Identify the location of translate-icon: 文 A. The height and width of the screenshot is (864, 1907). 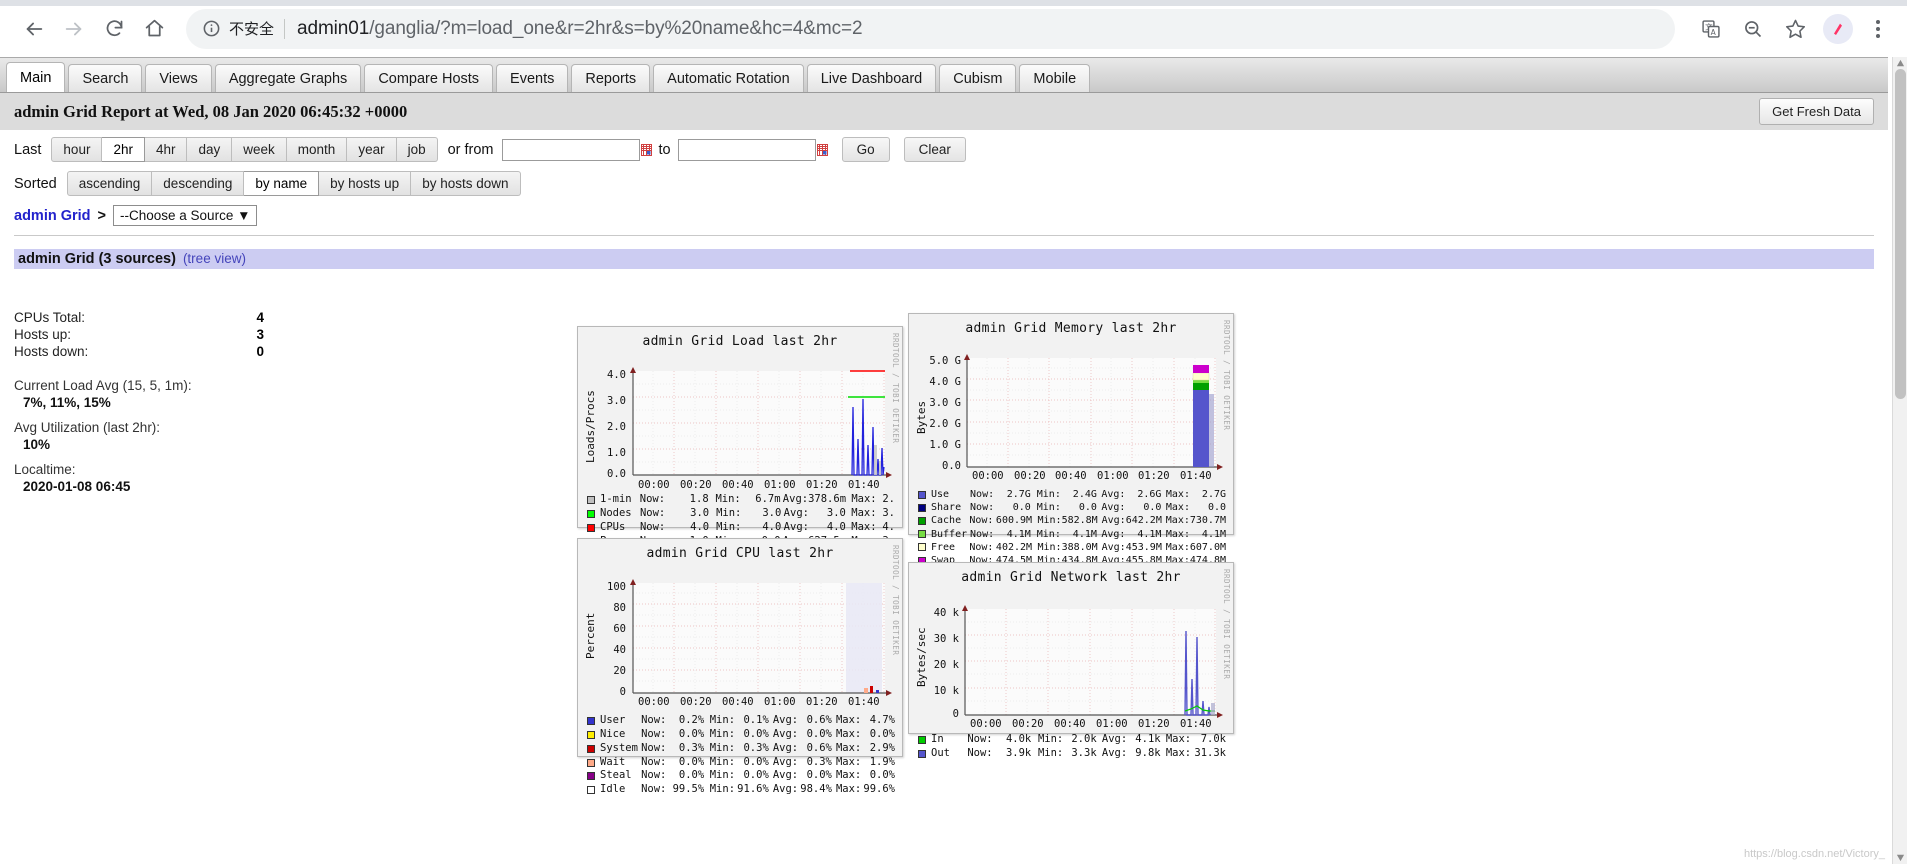
(1711, 29).